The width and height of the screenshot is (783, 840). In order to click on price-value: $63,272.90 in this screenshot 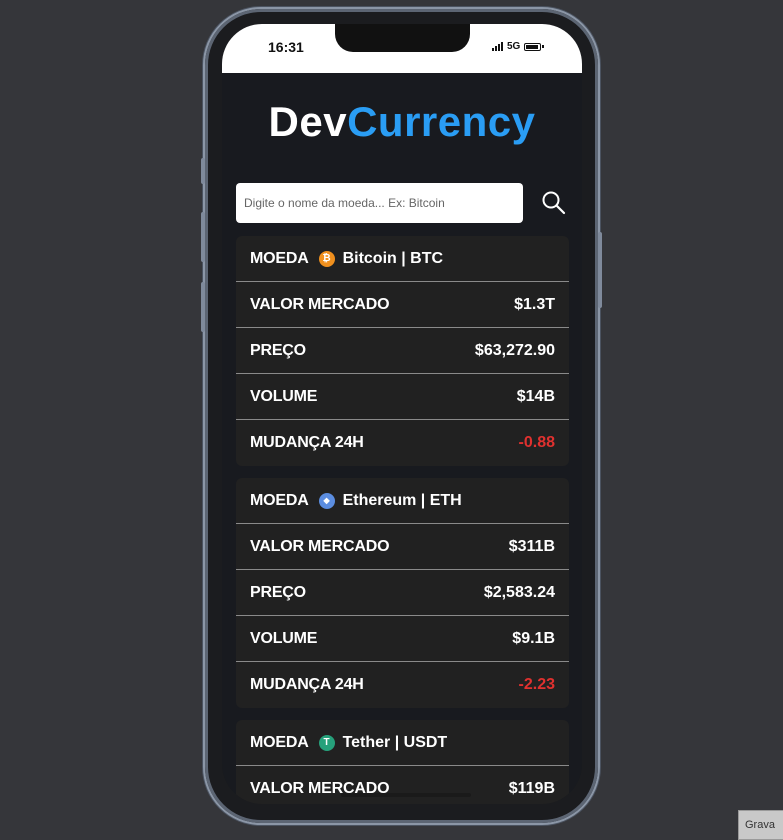, I will do `click(514, 350)`.